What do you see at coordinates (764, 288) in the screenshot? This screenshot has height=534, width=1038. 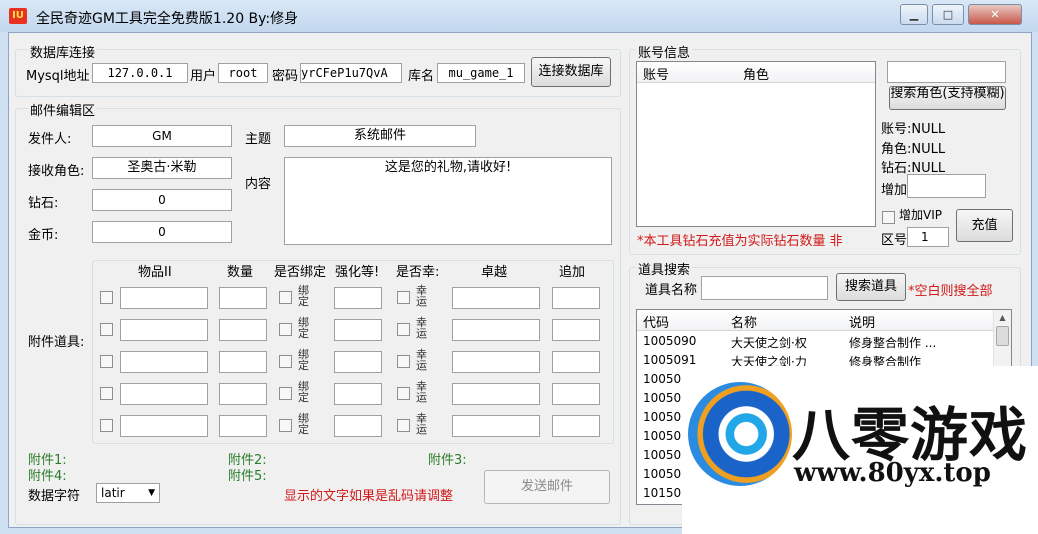 I see `item-name-input` at bounding box center [764, 288].